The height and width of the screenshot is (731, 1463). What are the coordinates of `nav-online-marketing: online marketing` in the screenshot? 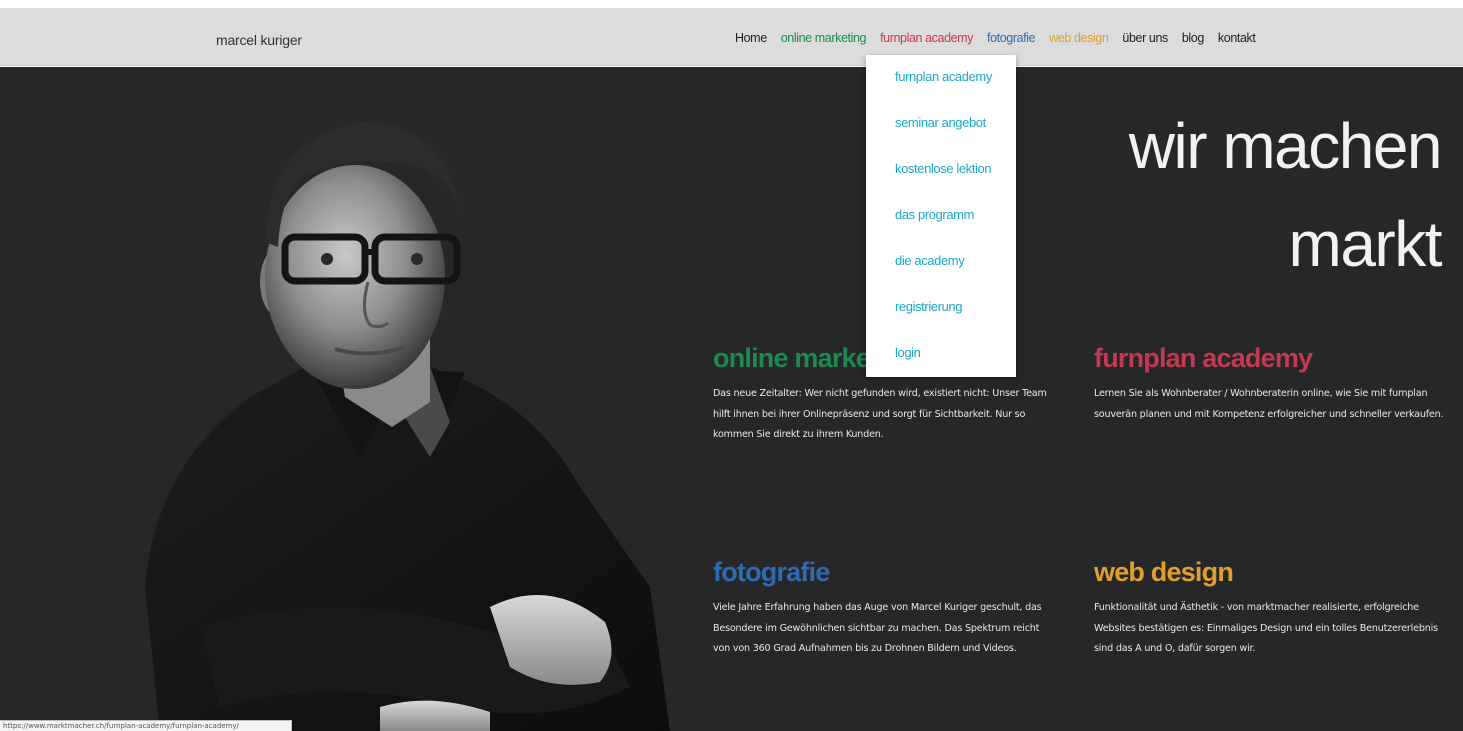 It's located at (824, 38).